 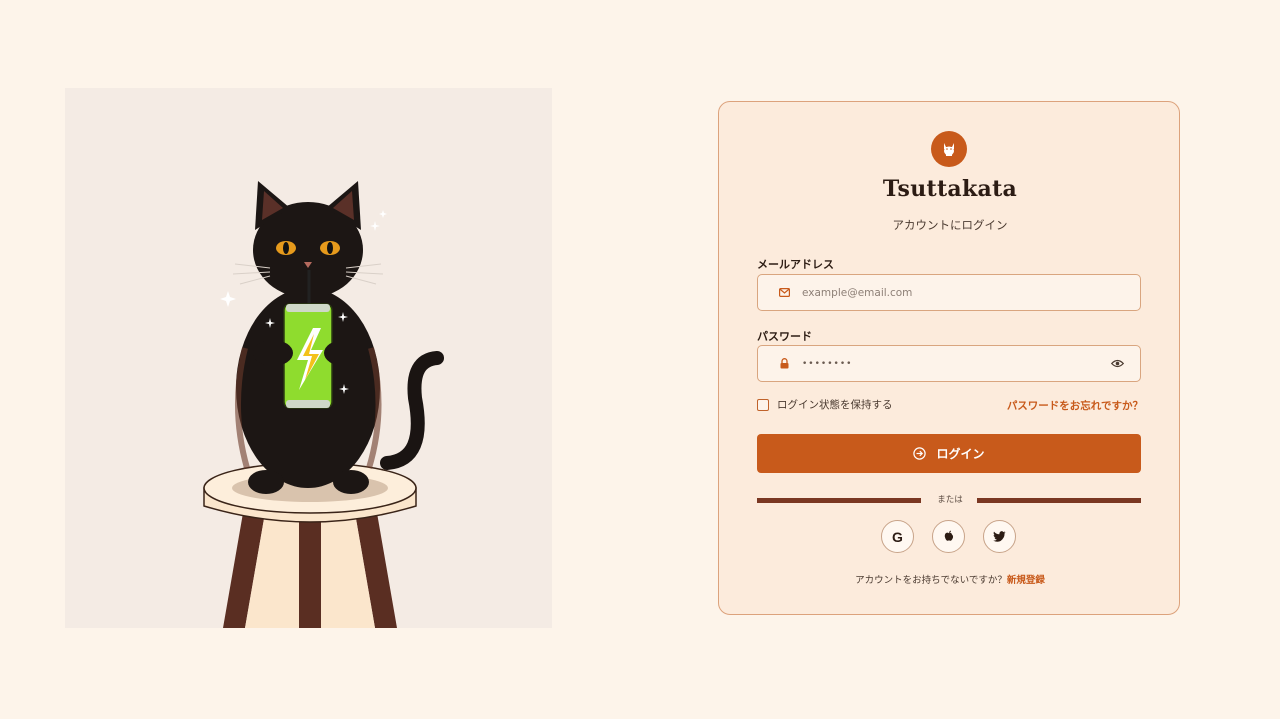 I want to click on signup-prompt: アカウントをお持ちでないですか？新規登録, so click(x=950, y=579).